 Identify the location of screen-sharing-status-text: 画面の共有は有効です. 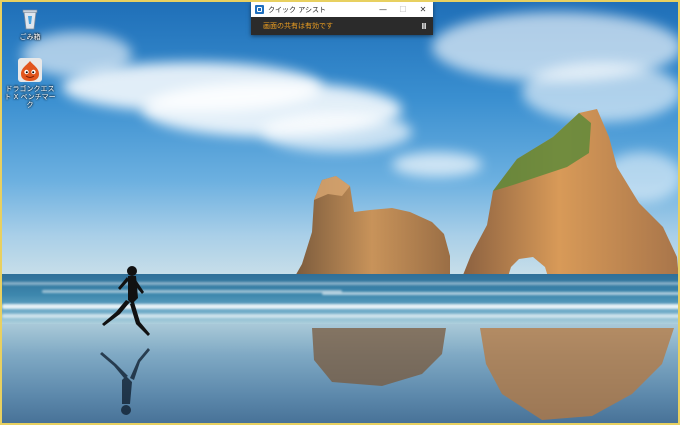
(298, 26).